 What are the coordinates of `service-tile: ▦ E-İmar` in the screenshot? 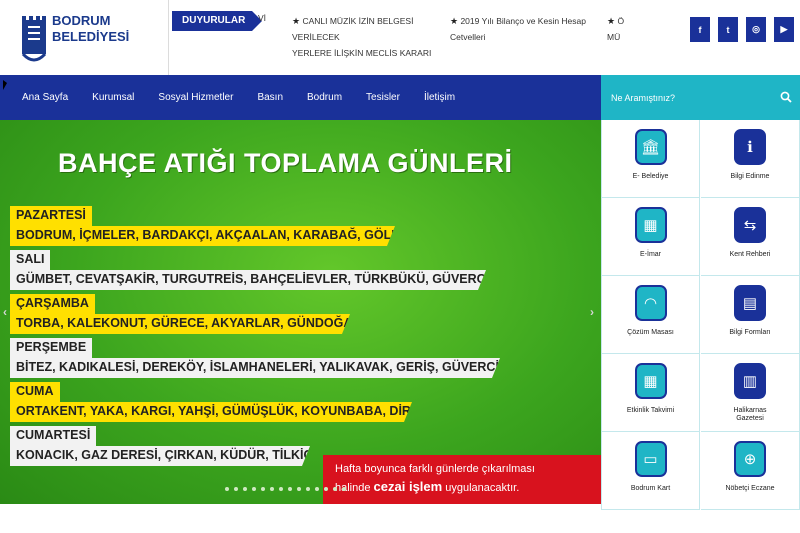 It's located at (650, 237).